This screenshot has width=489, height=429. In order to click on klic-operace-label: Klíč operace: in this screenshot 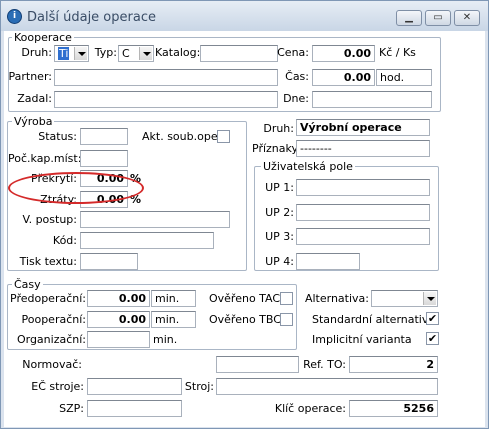, I will do `click(310, 408)`.